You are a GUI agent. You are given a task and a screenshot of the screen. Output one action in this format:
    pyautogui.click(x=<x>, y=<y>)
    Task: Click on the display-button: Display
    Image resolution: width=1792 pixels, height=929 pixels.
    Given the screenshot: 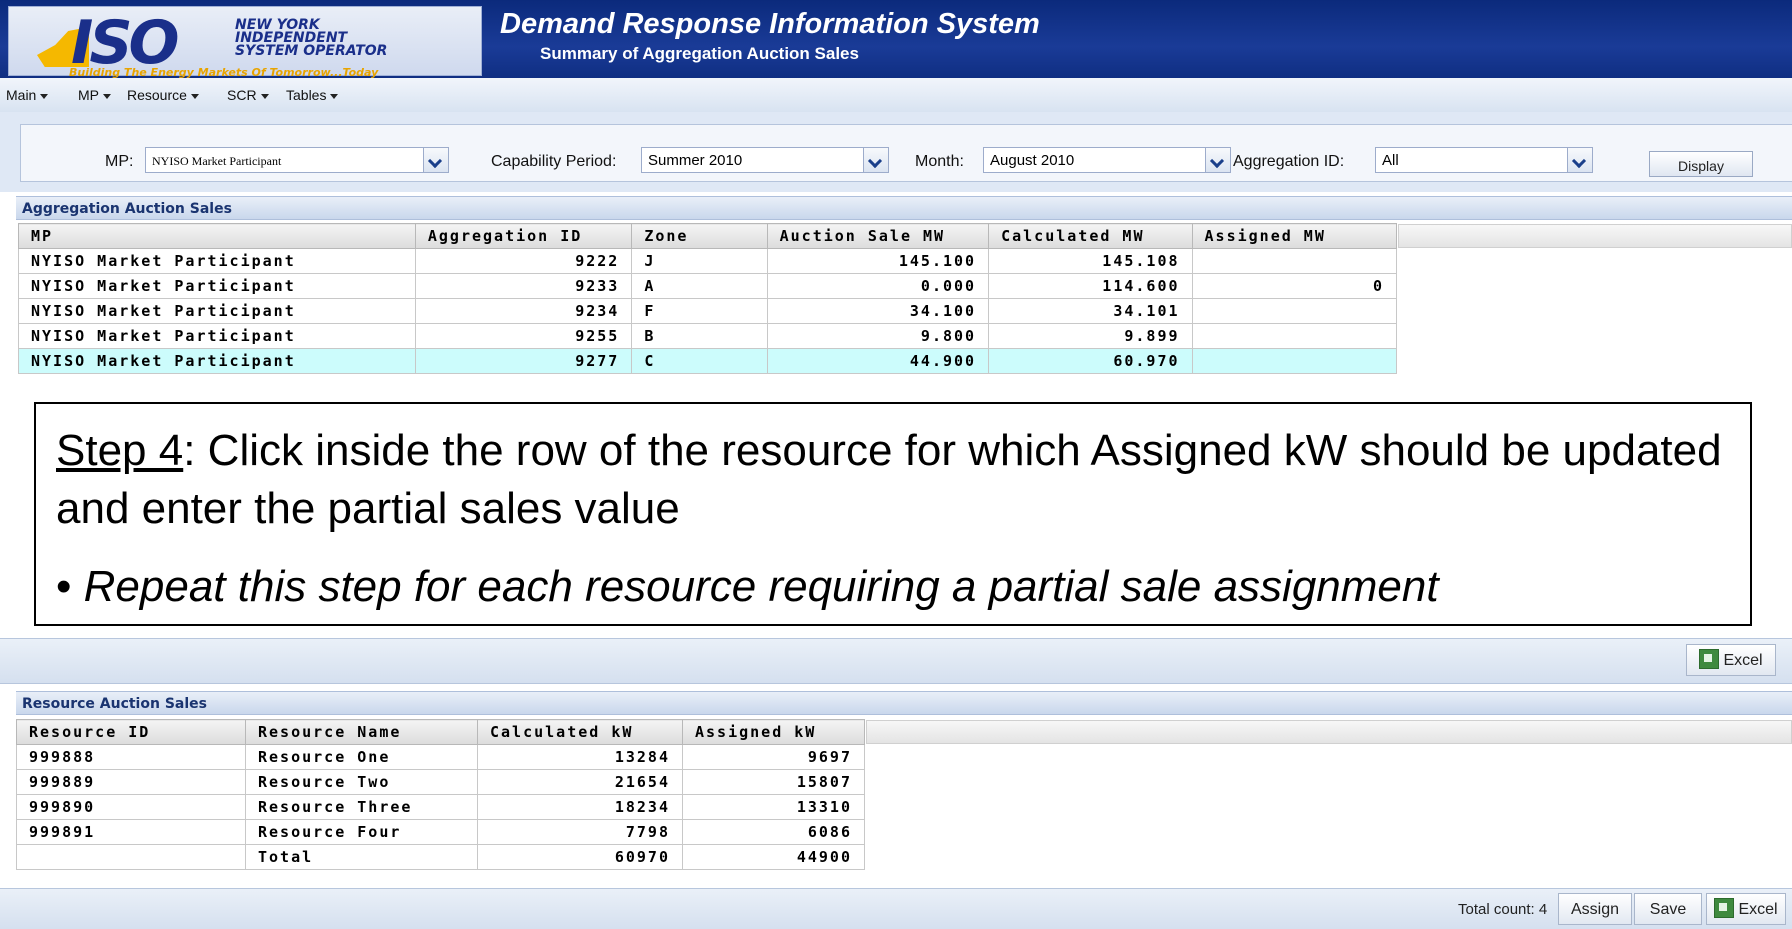 What is the action you would take?
    pyautogui.click(x=1701, y=164)
    